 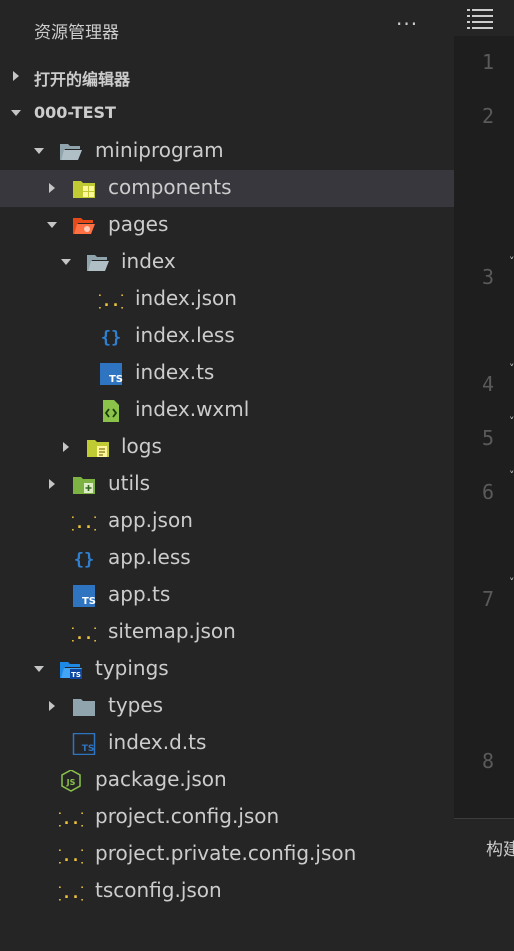 I want to click on tree-file-index-json: {..} index.json, so click(x=227, y=299).